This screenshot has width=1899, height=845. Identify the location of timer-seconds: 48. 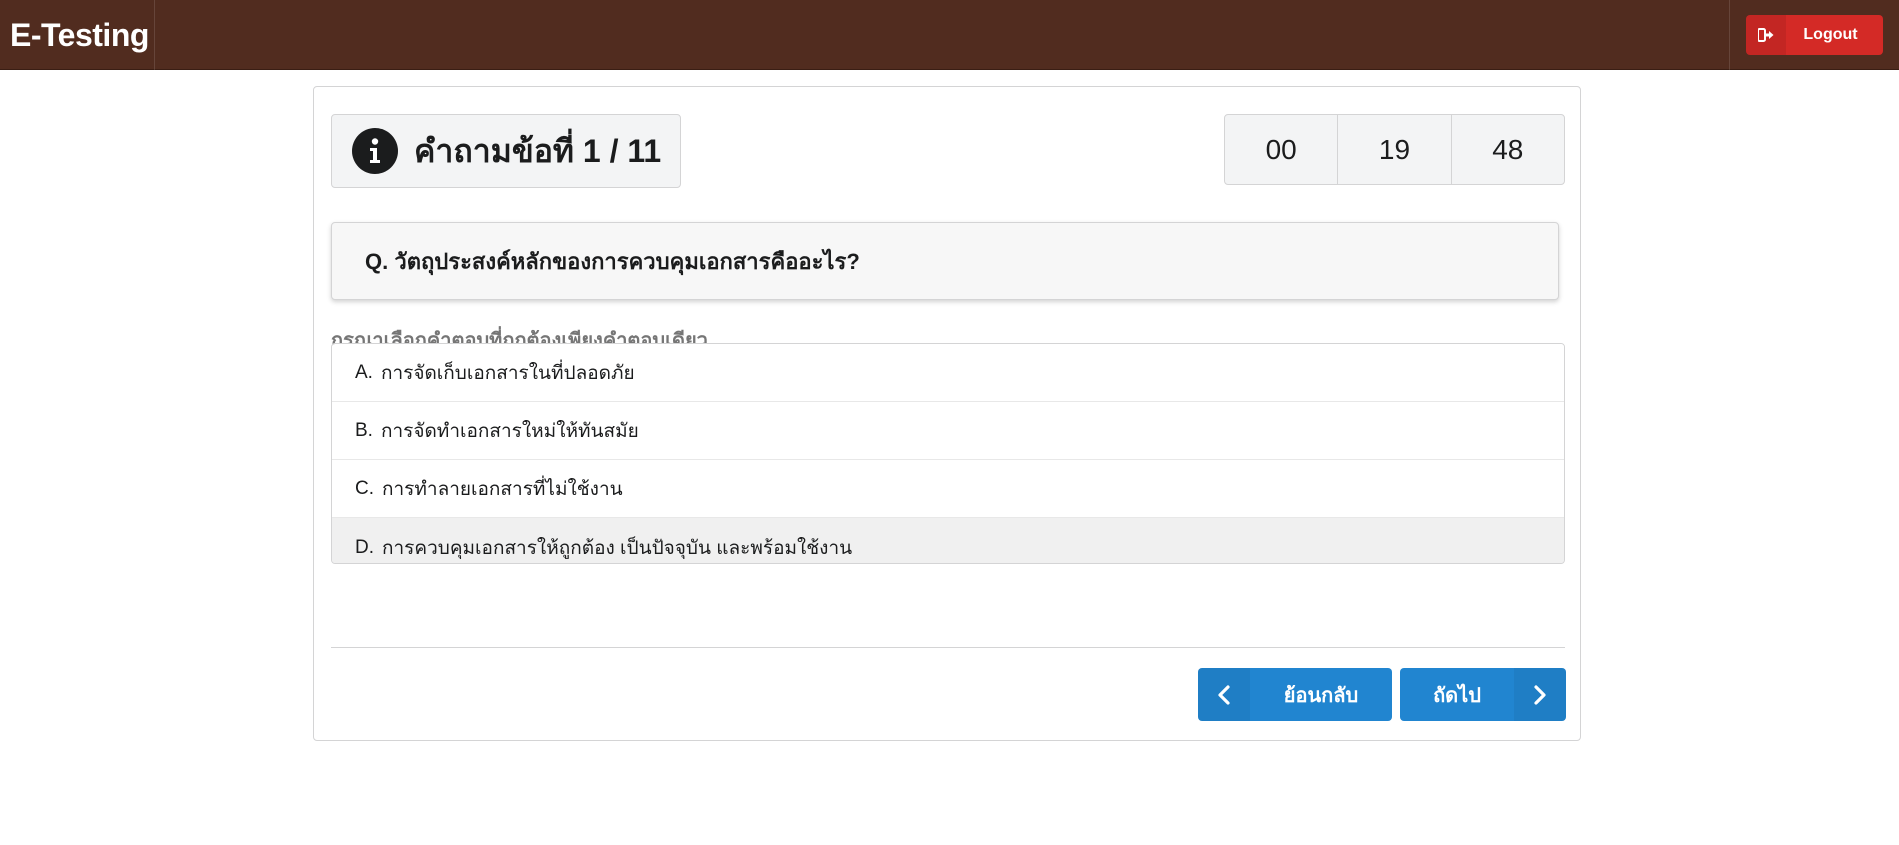
(1507, 149).